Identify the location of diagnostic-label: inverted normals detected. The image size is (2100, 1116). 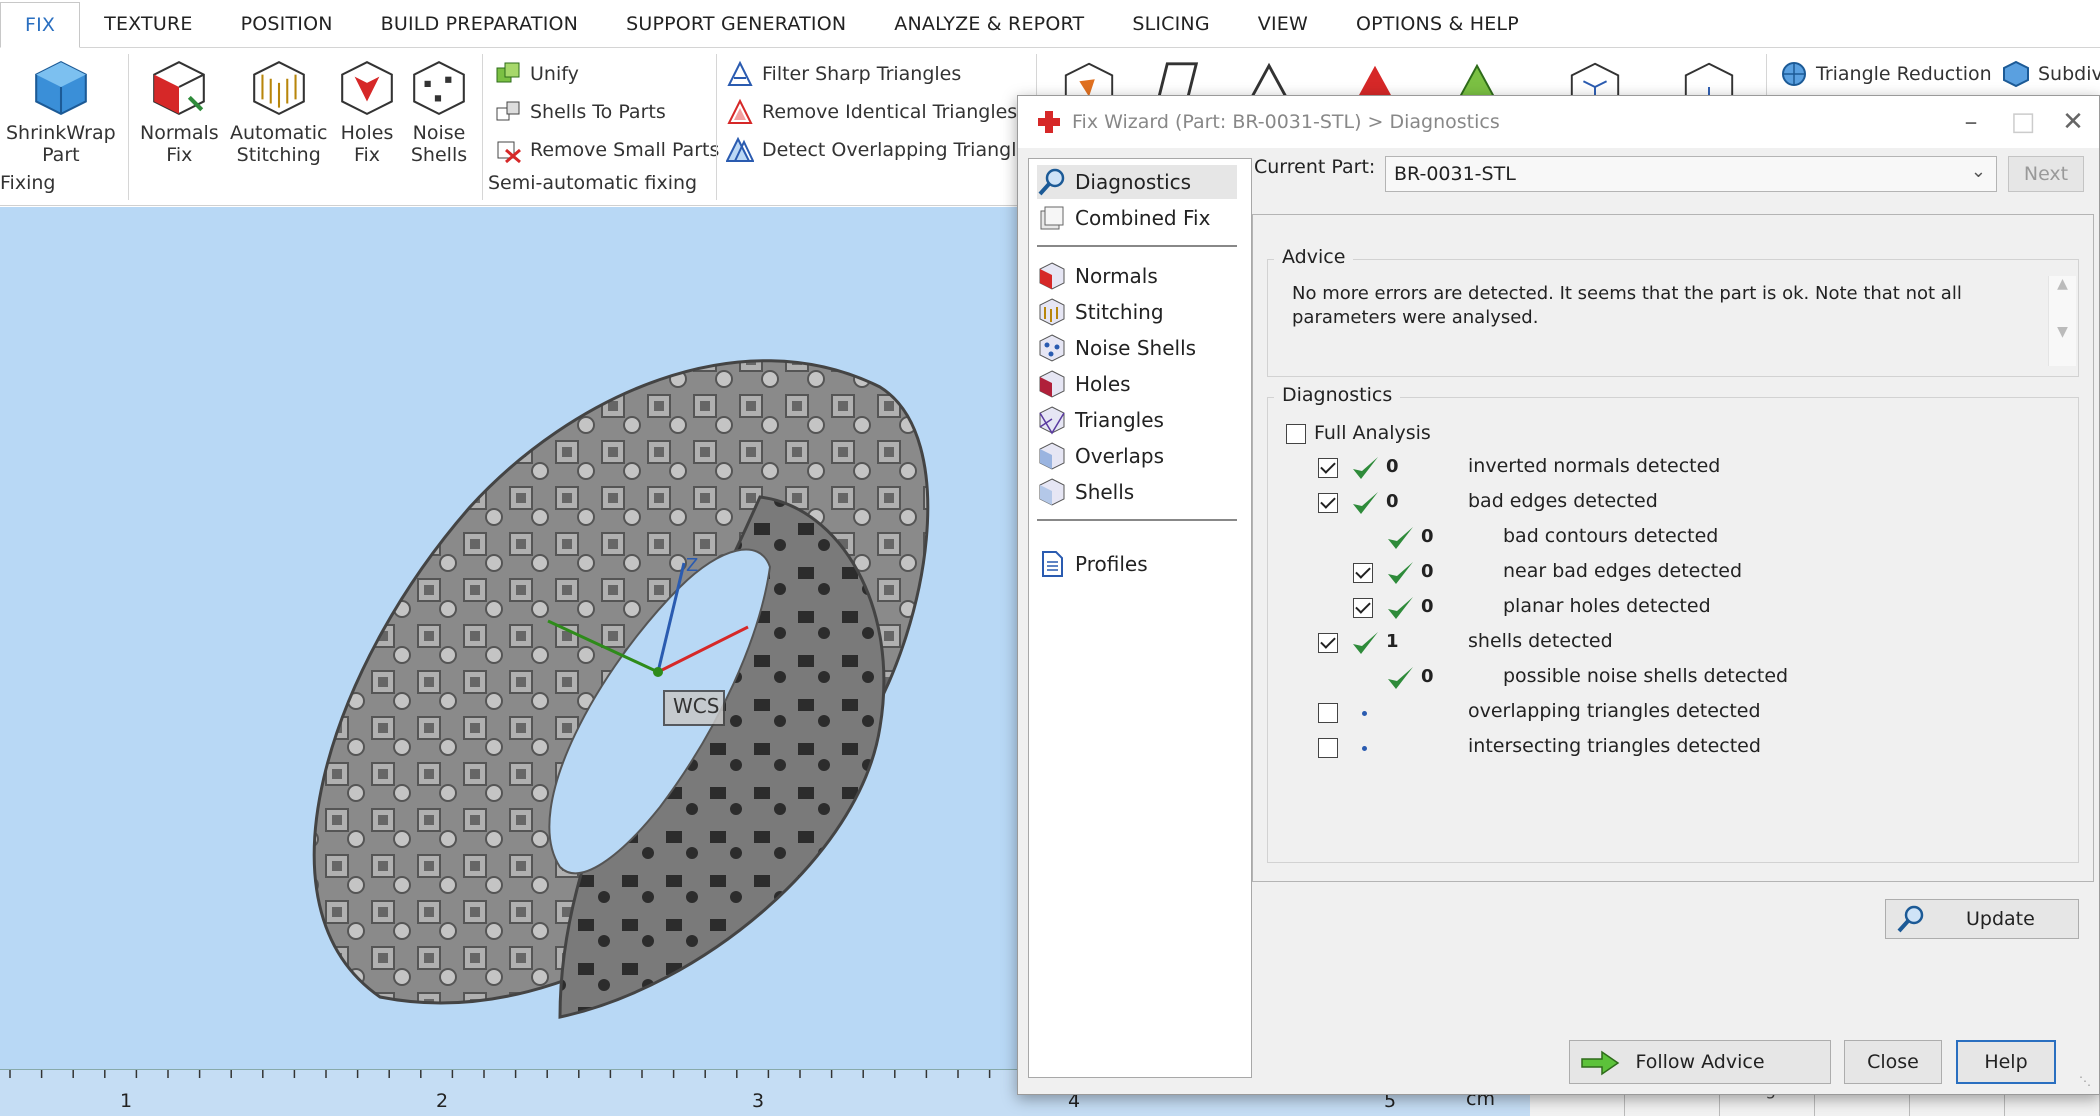
(1594, 466).